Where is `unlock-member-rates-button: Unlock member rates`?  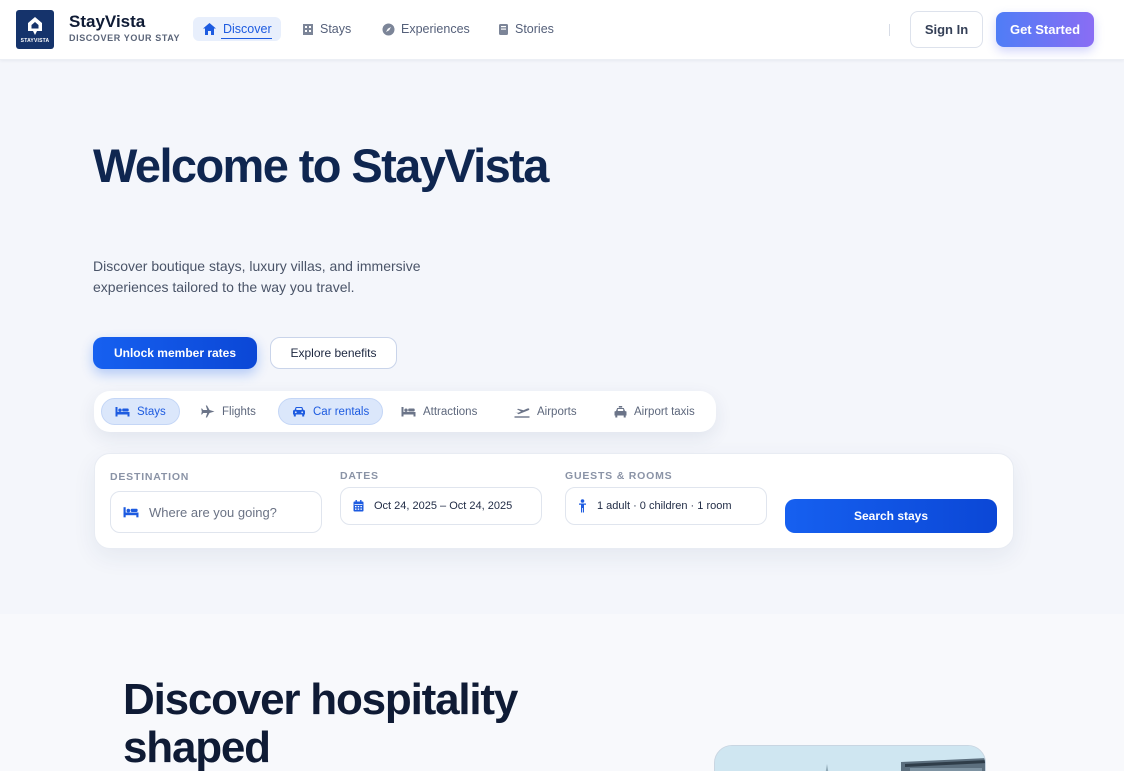 unlock-member-rates-button: Unlock member rates is located at coordinates (175, 353).